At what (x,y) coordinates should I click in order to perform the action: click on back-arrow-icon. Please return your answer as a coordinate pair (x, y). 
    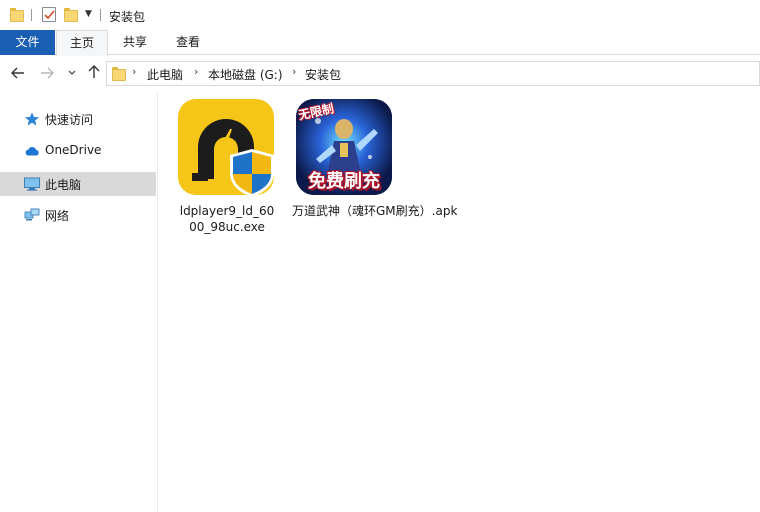
    Looking at the image, I should click on (18, 74).